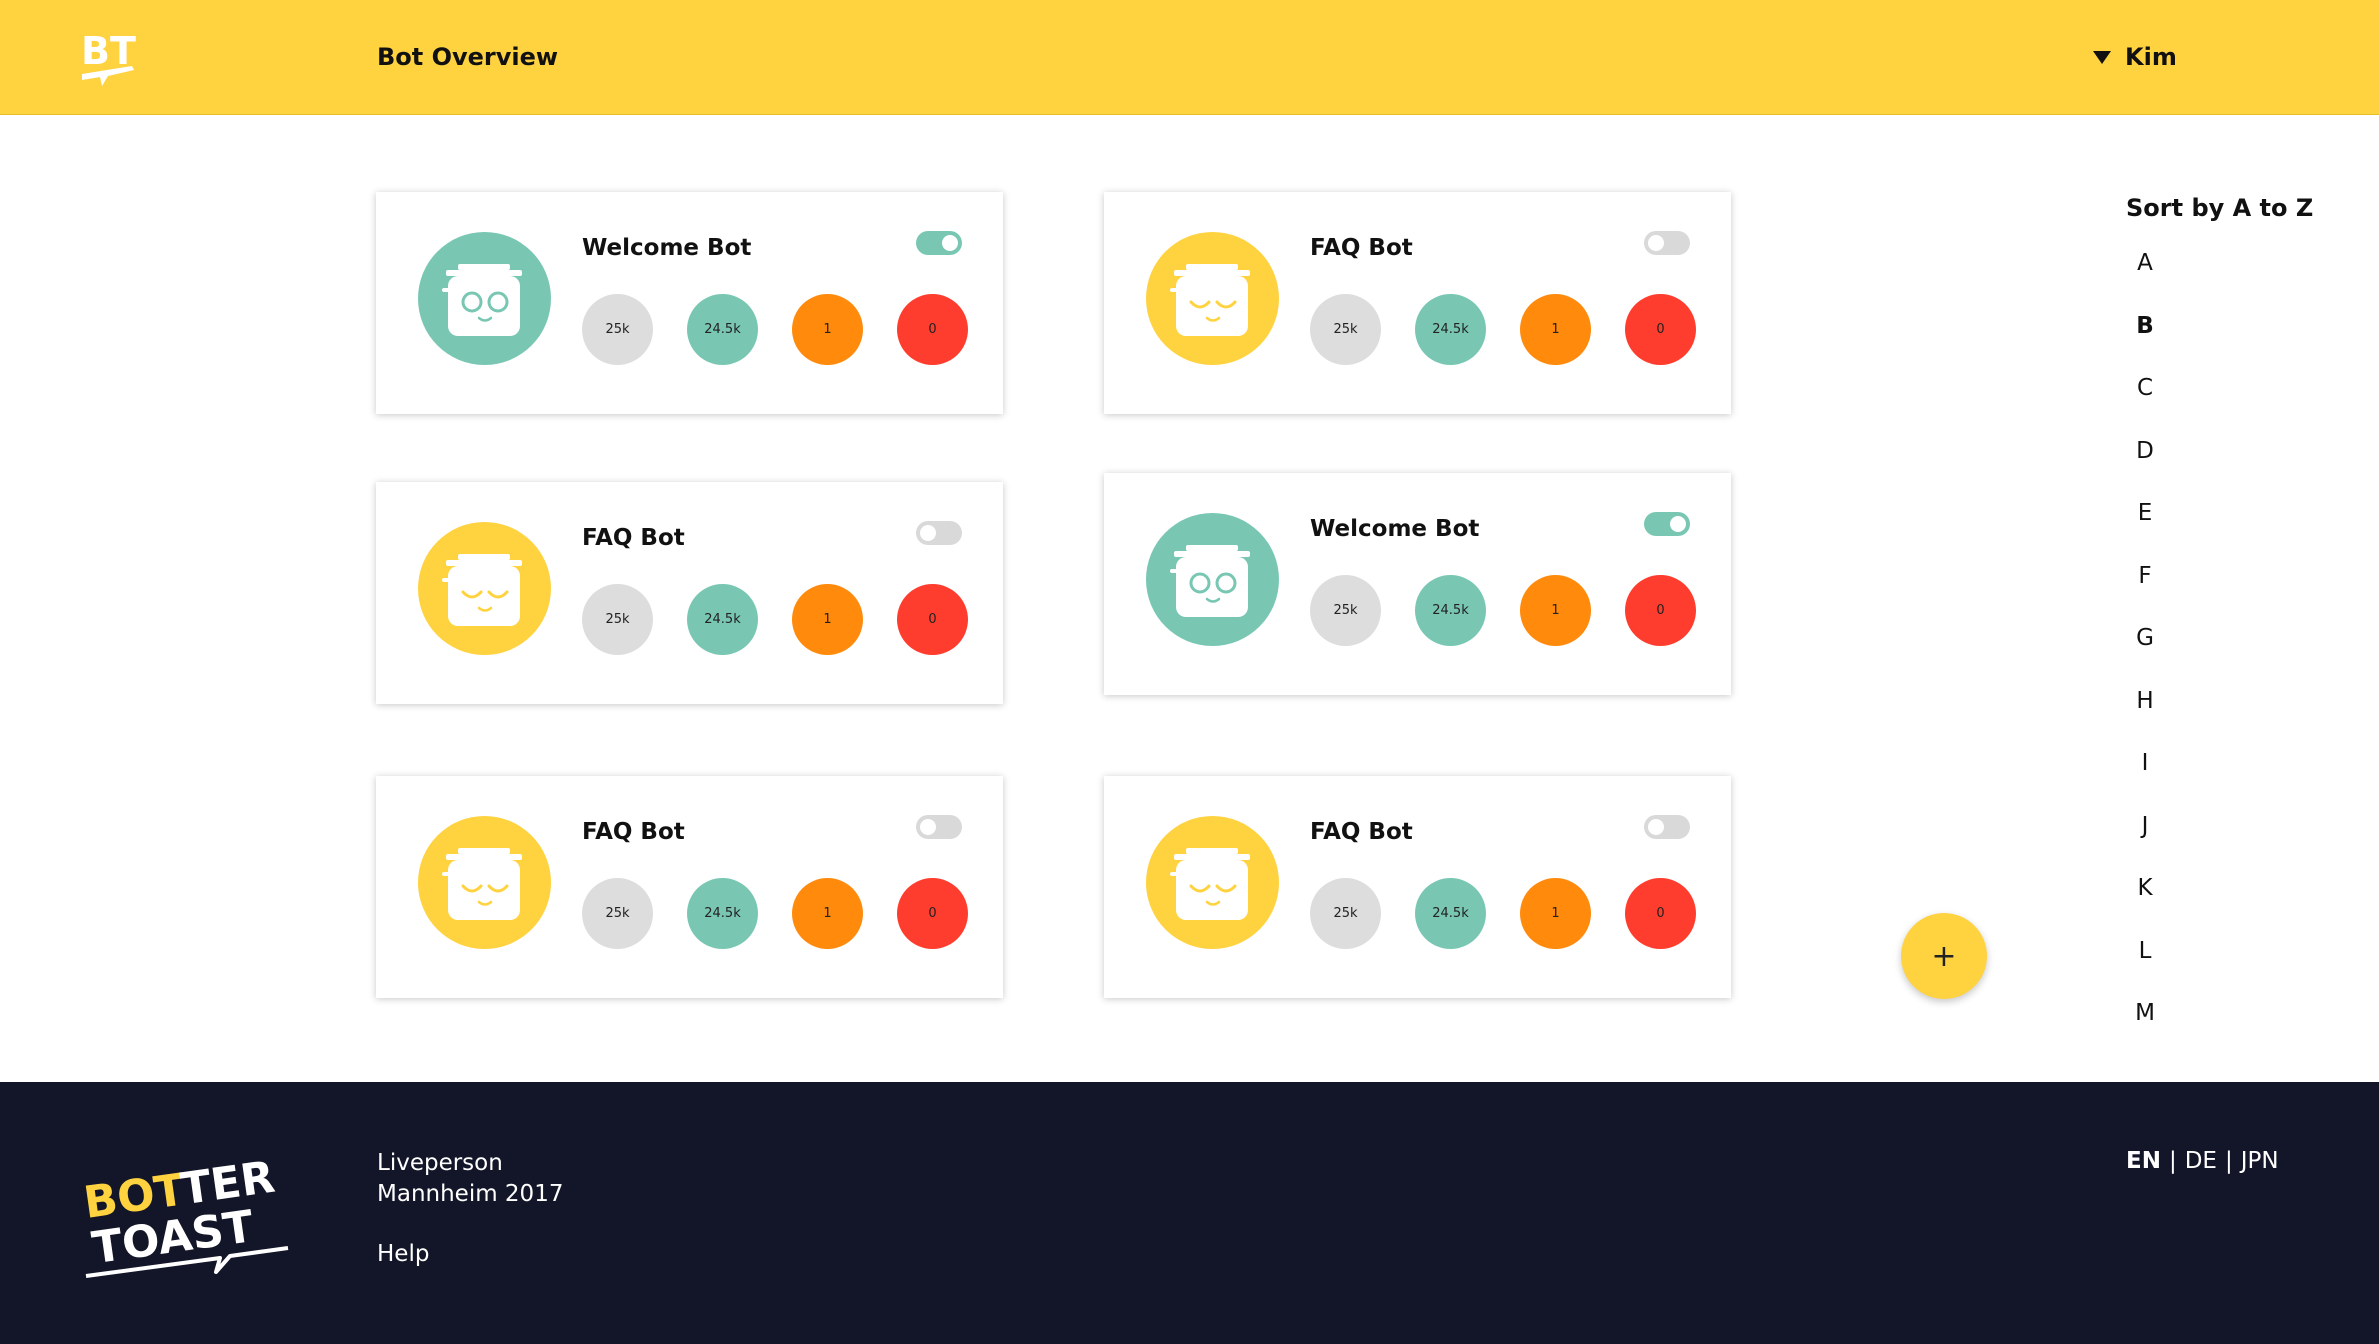  What do you see at coordinates (2145, 531) in the screenshot?
I see `sort-letter-e: E` at bounding box center [2145, 531].